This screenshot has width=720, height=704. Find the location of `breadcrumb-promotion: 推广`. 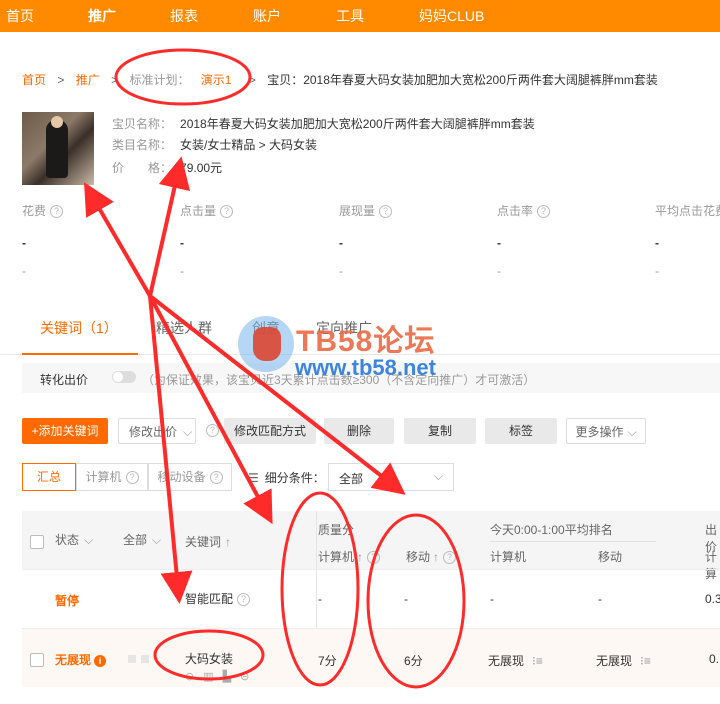

breadcrumb-promotion: 推广 is located at coordinates (88, 80).